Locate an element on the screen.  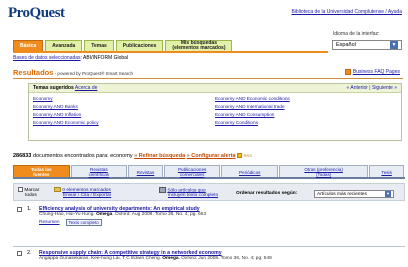
source-tab-sublabel: fuentes is located at coordinates (41, 174).